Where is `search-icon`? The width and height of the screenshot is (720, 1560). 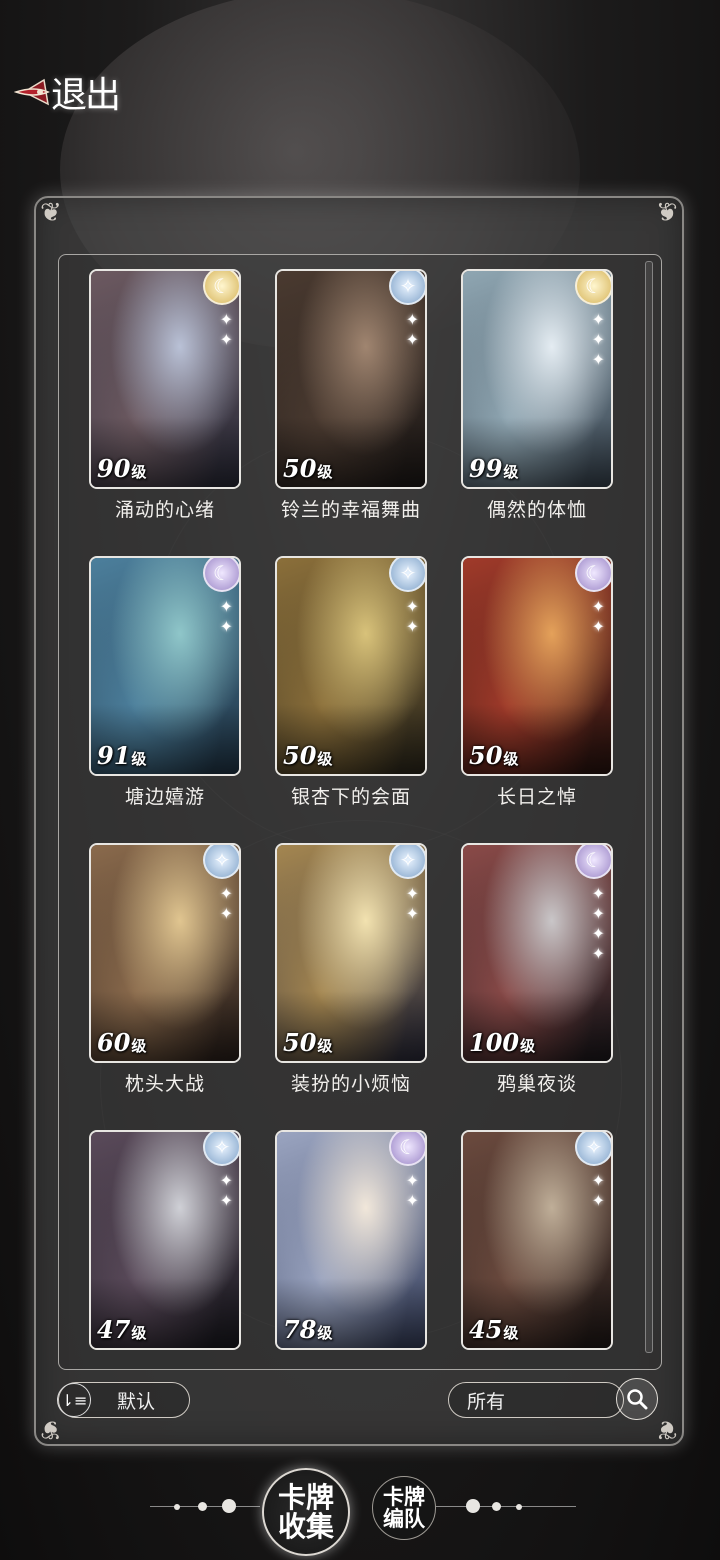
search-icon is located at coordinates (637, 1399).